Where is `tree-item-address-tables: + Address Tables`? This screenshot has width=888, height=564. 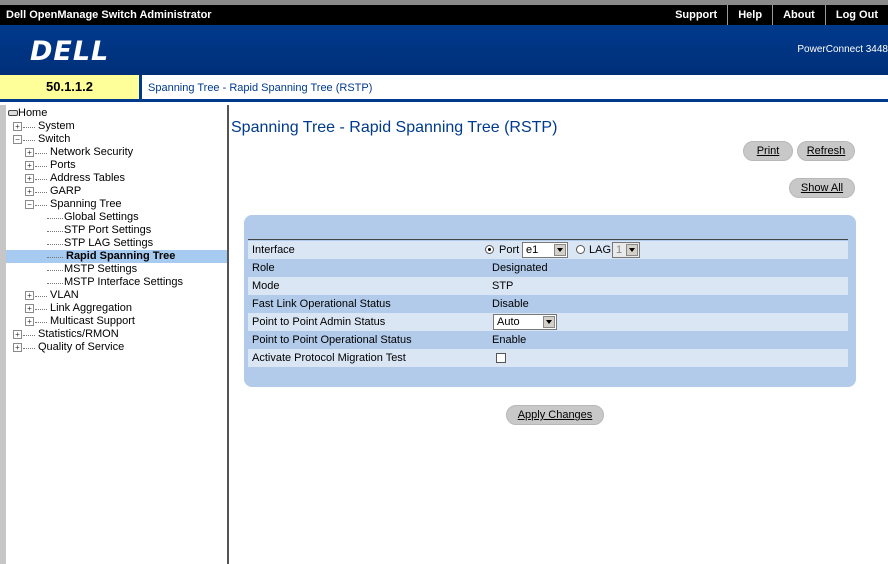 tree-item-address-tables: + Address Tables is located at coordinates (116, 178).